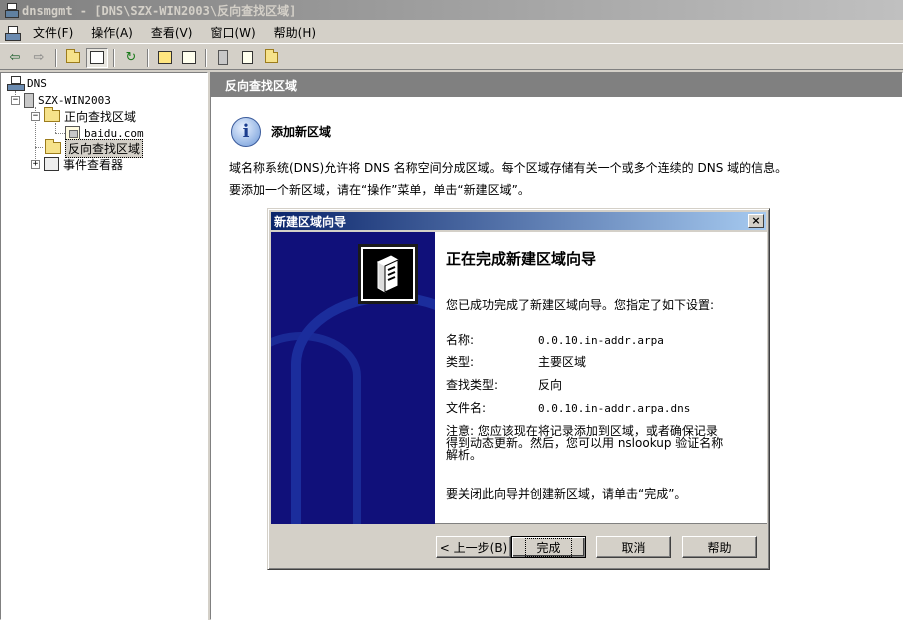  Describe the element at coordinates (39, 58) in the screenshot. I see `forward-arrow-icon: ⇨` at that location.